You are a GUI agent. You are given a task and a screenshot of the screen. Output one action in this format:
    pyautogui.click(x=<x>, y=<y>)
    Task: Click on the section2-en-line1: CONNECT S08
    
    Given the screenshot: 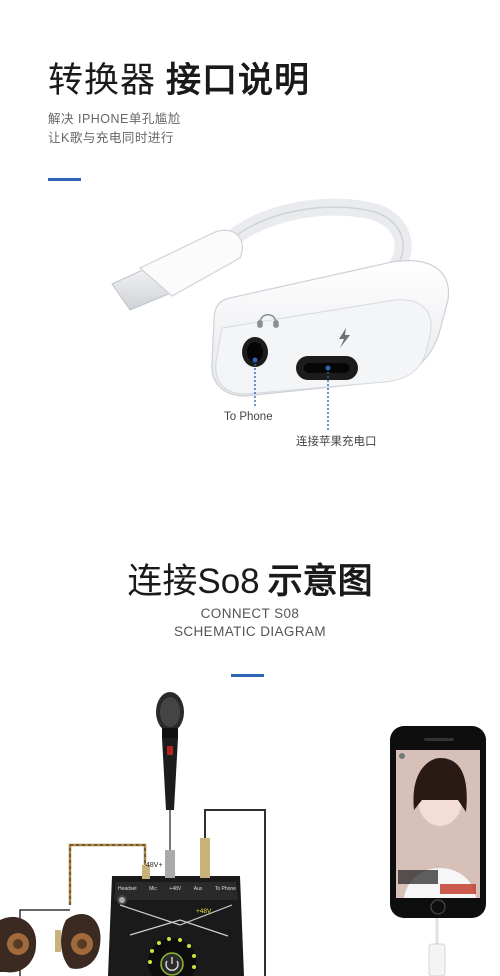 What is the action you would take?
    pyautogui.click(x=250, y=613)
    